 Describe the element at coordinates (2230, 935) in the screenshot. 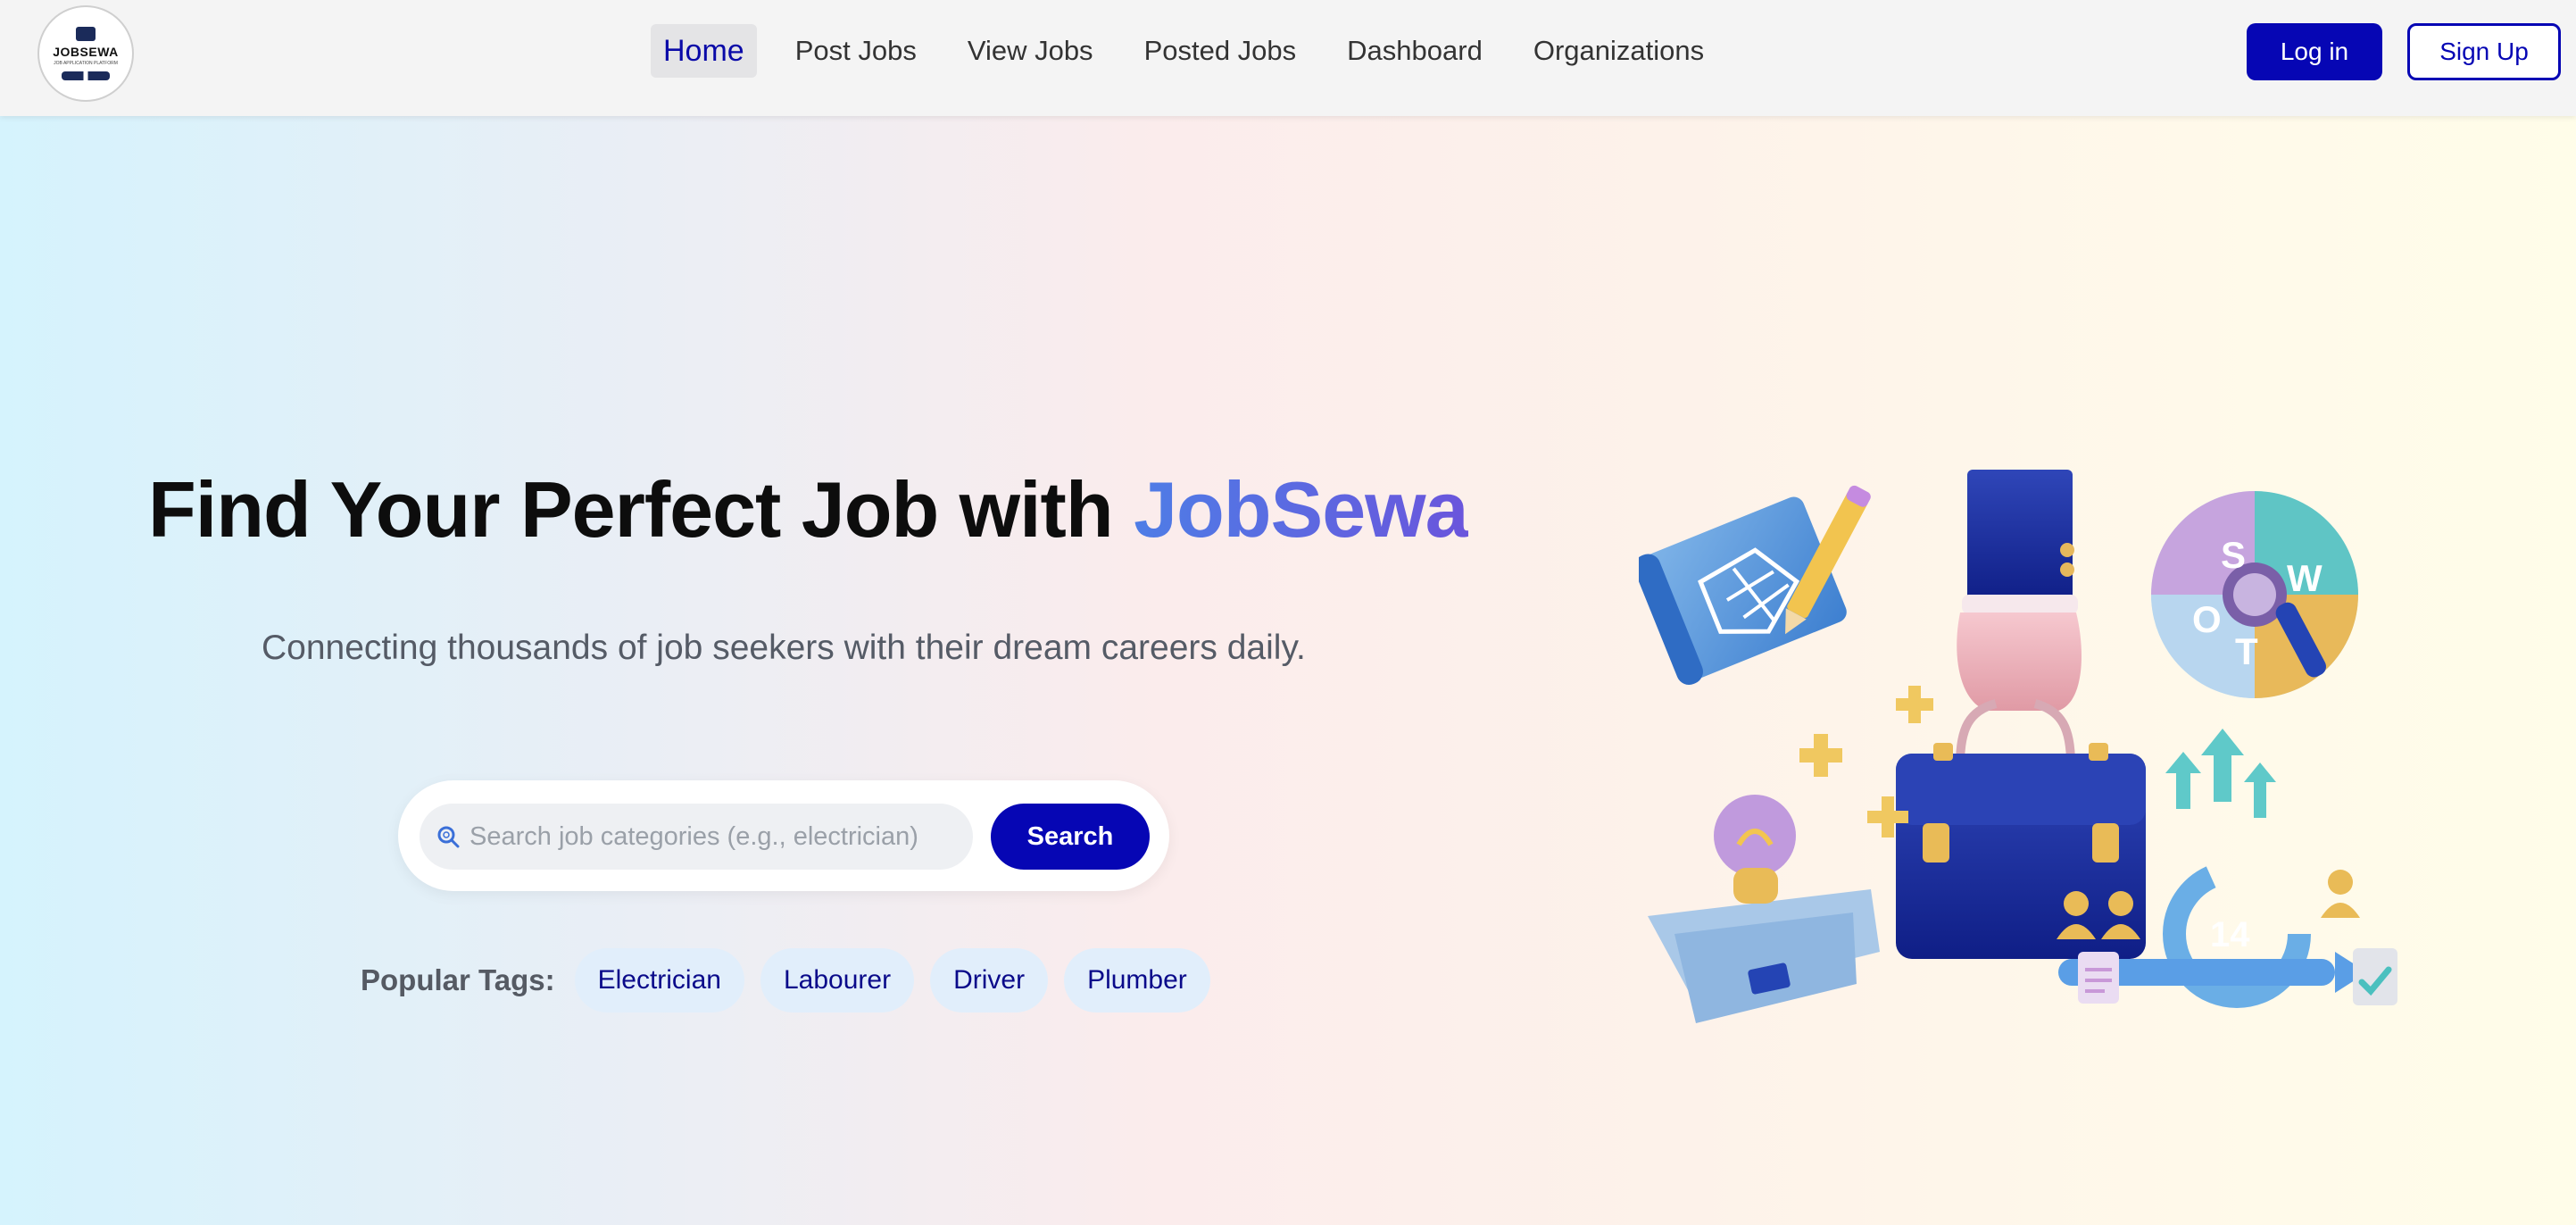

I see `calendar-number: 14` at that location.